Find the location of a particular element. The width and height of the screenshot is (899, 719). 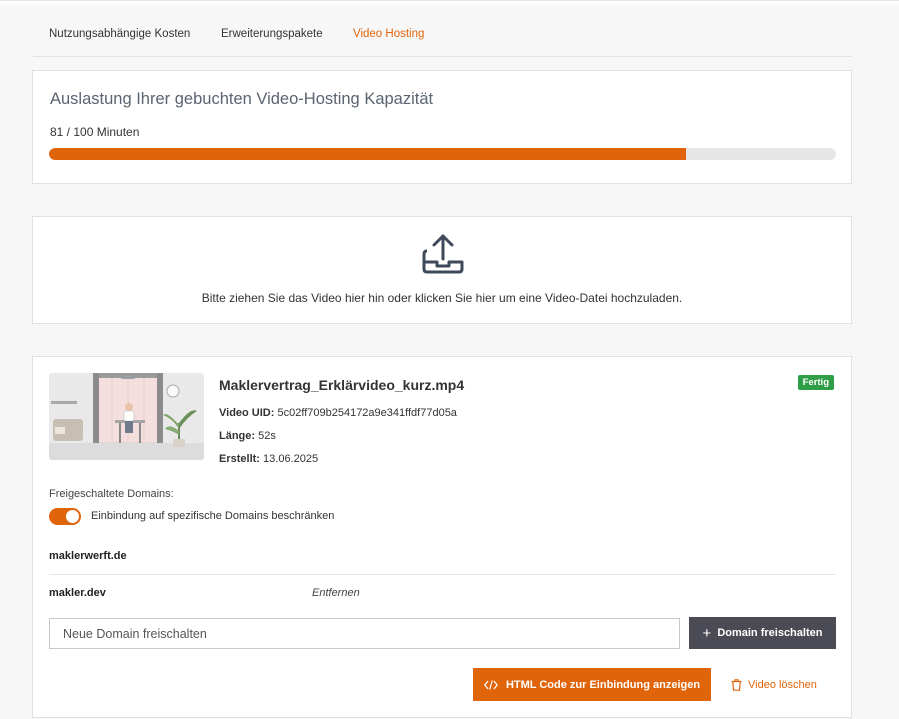

domain-restriction-toggle is located at coordinates (65, 516).